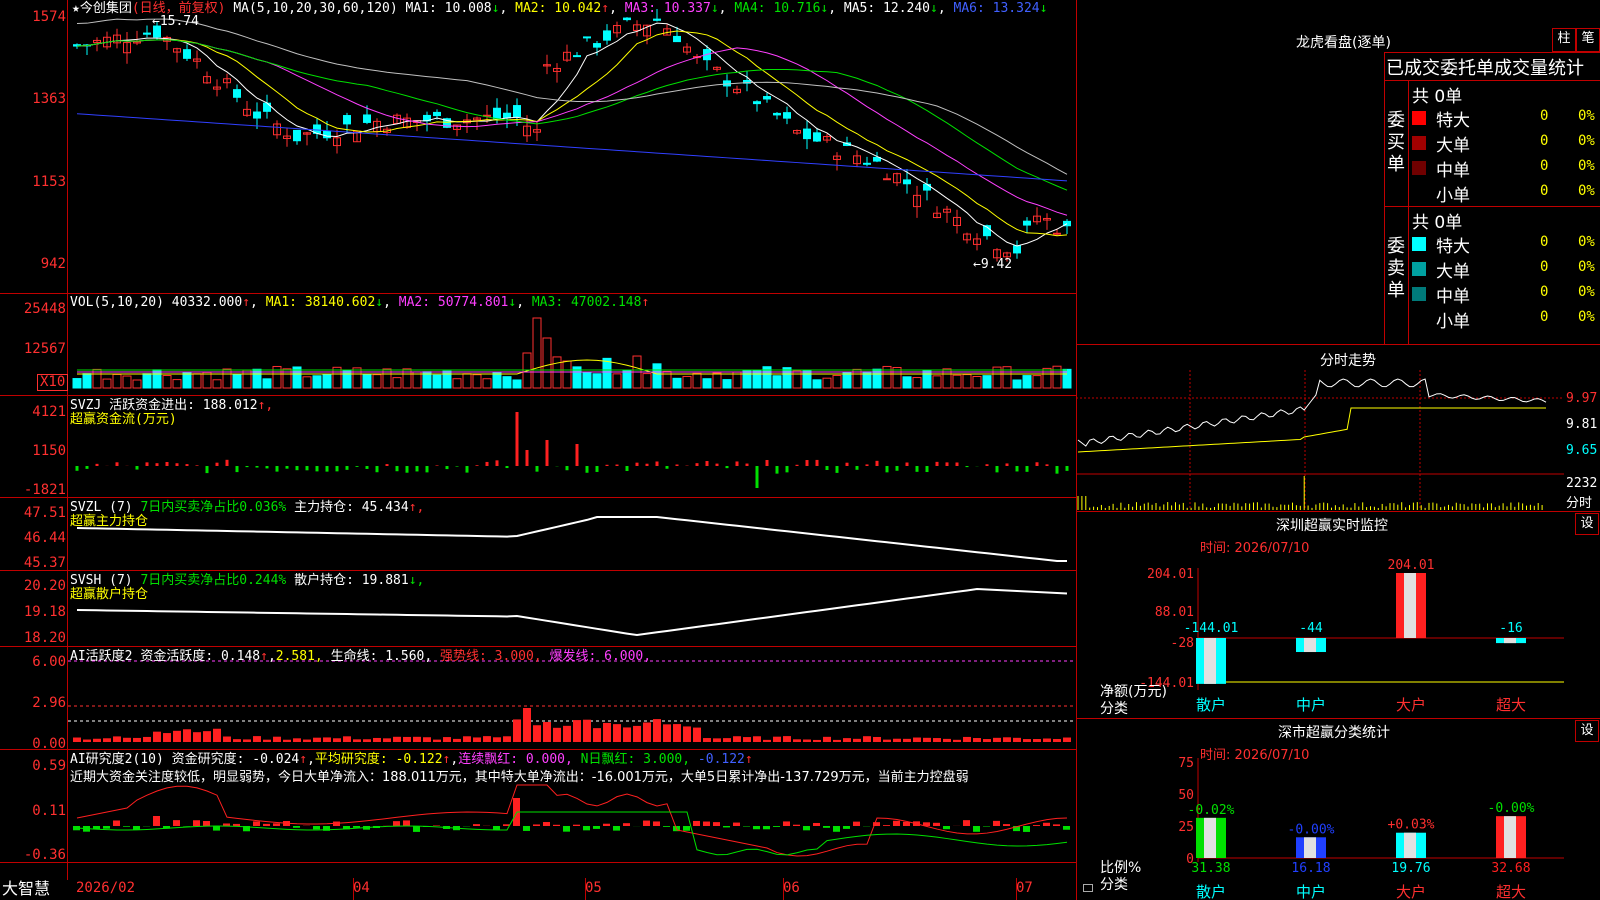 Image resolution: width=1600 pixels, height=900 pixels. I want to click on classify-ytick-0: 75, so click(1186, 763).